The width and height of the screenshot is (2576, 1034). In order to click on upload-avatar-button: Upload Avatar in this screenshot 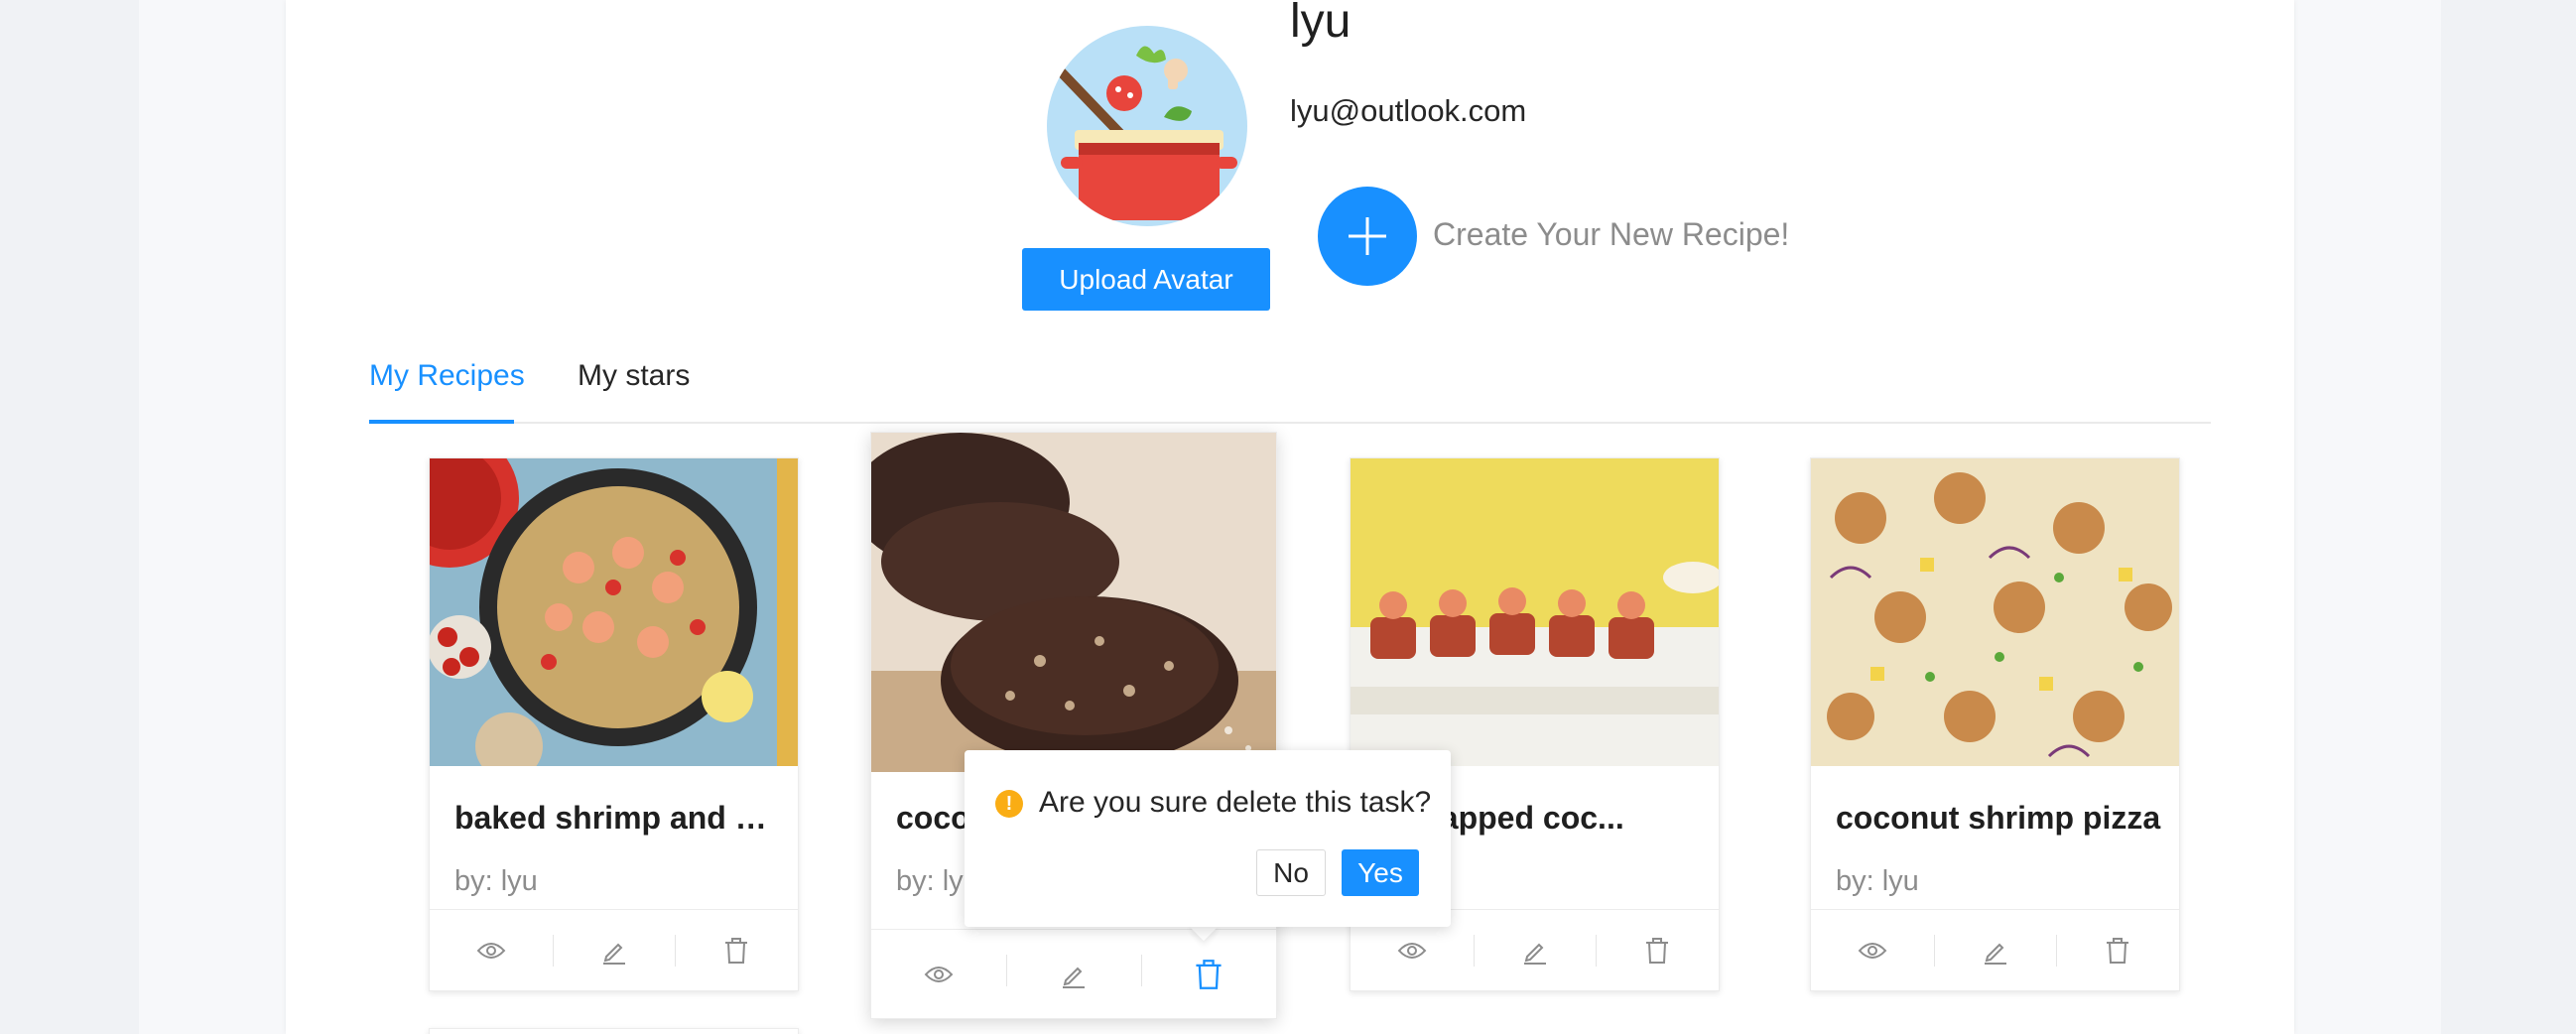, I will do `click(1146, 279)`.